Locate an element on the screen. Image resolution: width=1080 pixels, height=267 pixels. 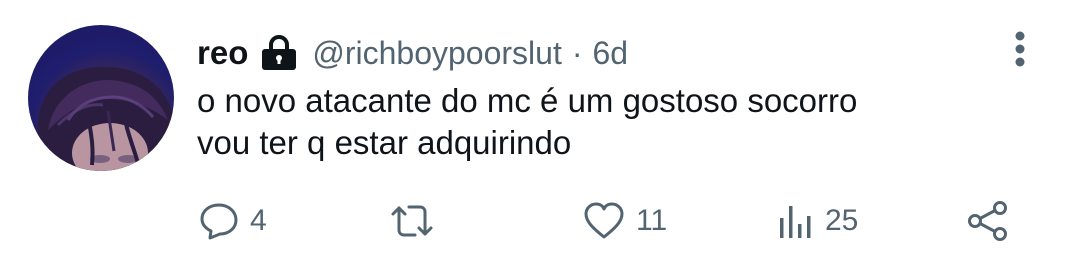
more-vertical-icon is located at coordinates (1020, 50).